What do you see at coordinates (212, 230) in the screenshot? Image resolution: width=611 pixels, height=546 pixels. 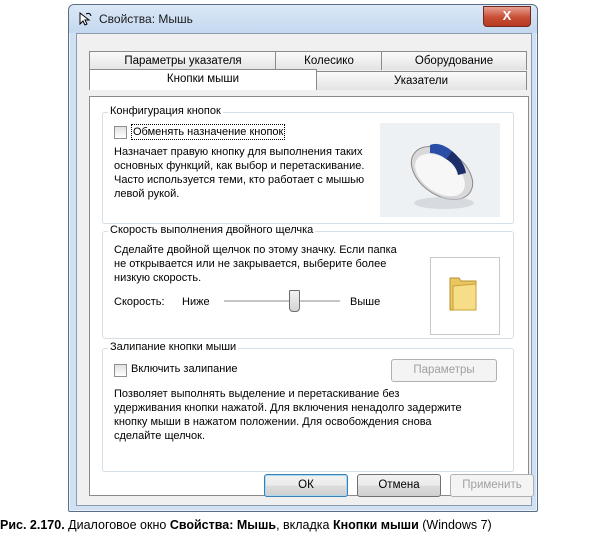 I see `double-click-label: Скорость выполнения двойного щелчка` at bounding box center [212, 230].